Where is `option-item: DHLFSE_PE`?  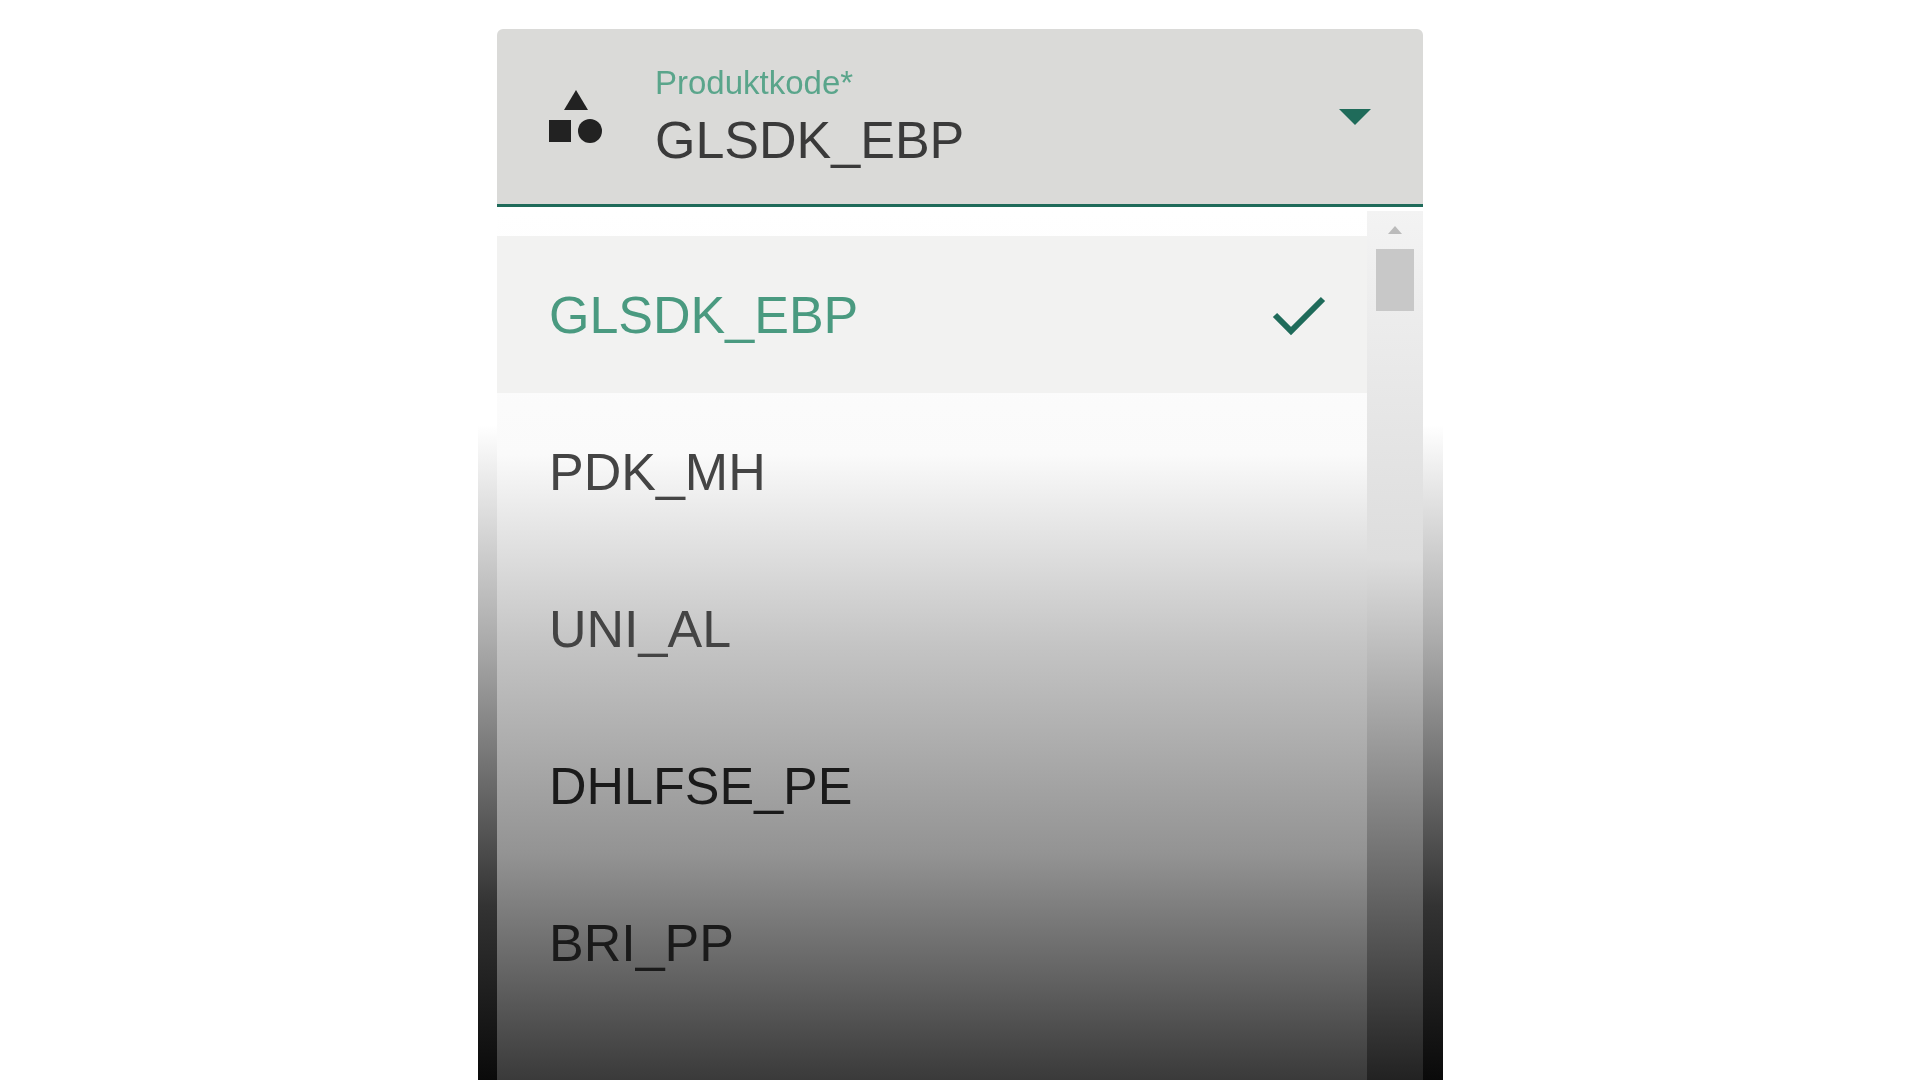 option-item: DHLFSE_PE is located at coordinates (932, 785).